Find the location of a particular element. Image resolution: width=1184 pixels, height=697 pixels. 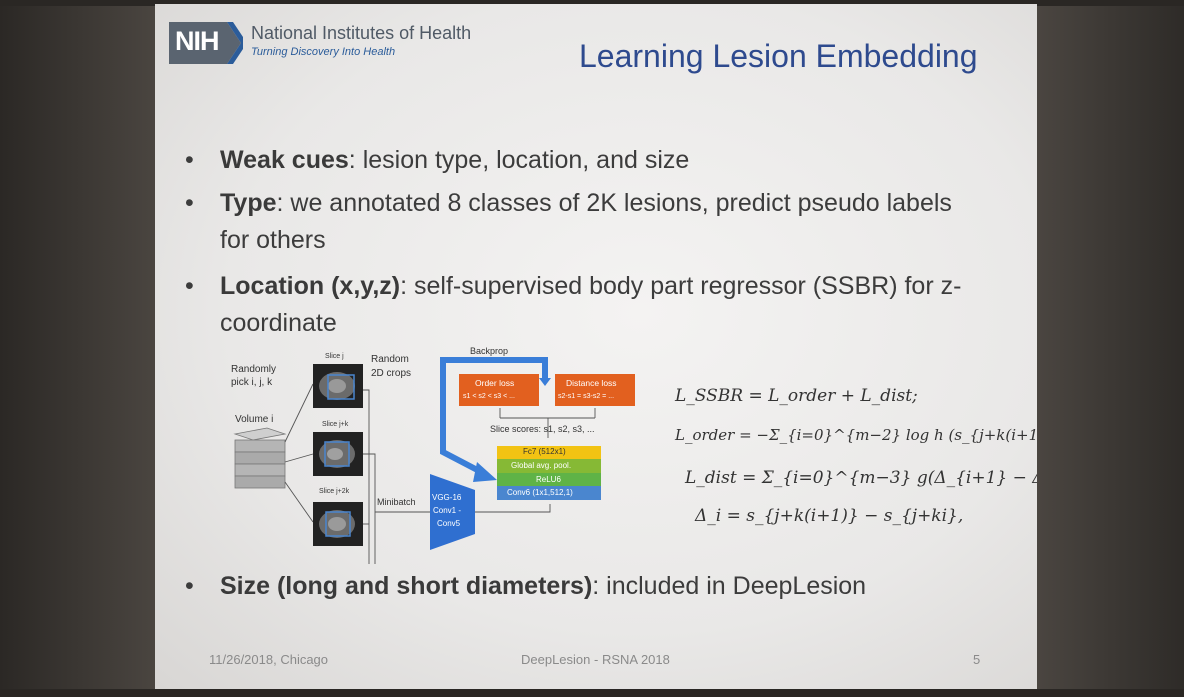

footer-date: 11/26/2018, Chicago is located at coordinates (269, 659).